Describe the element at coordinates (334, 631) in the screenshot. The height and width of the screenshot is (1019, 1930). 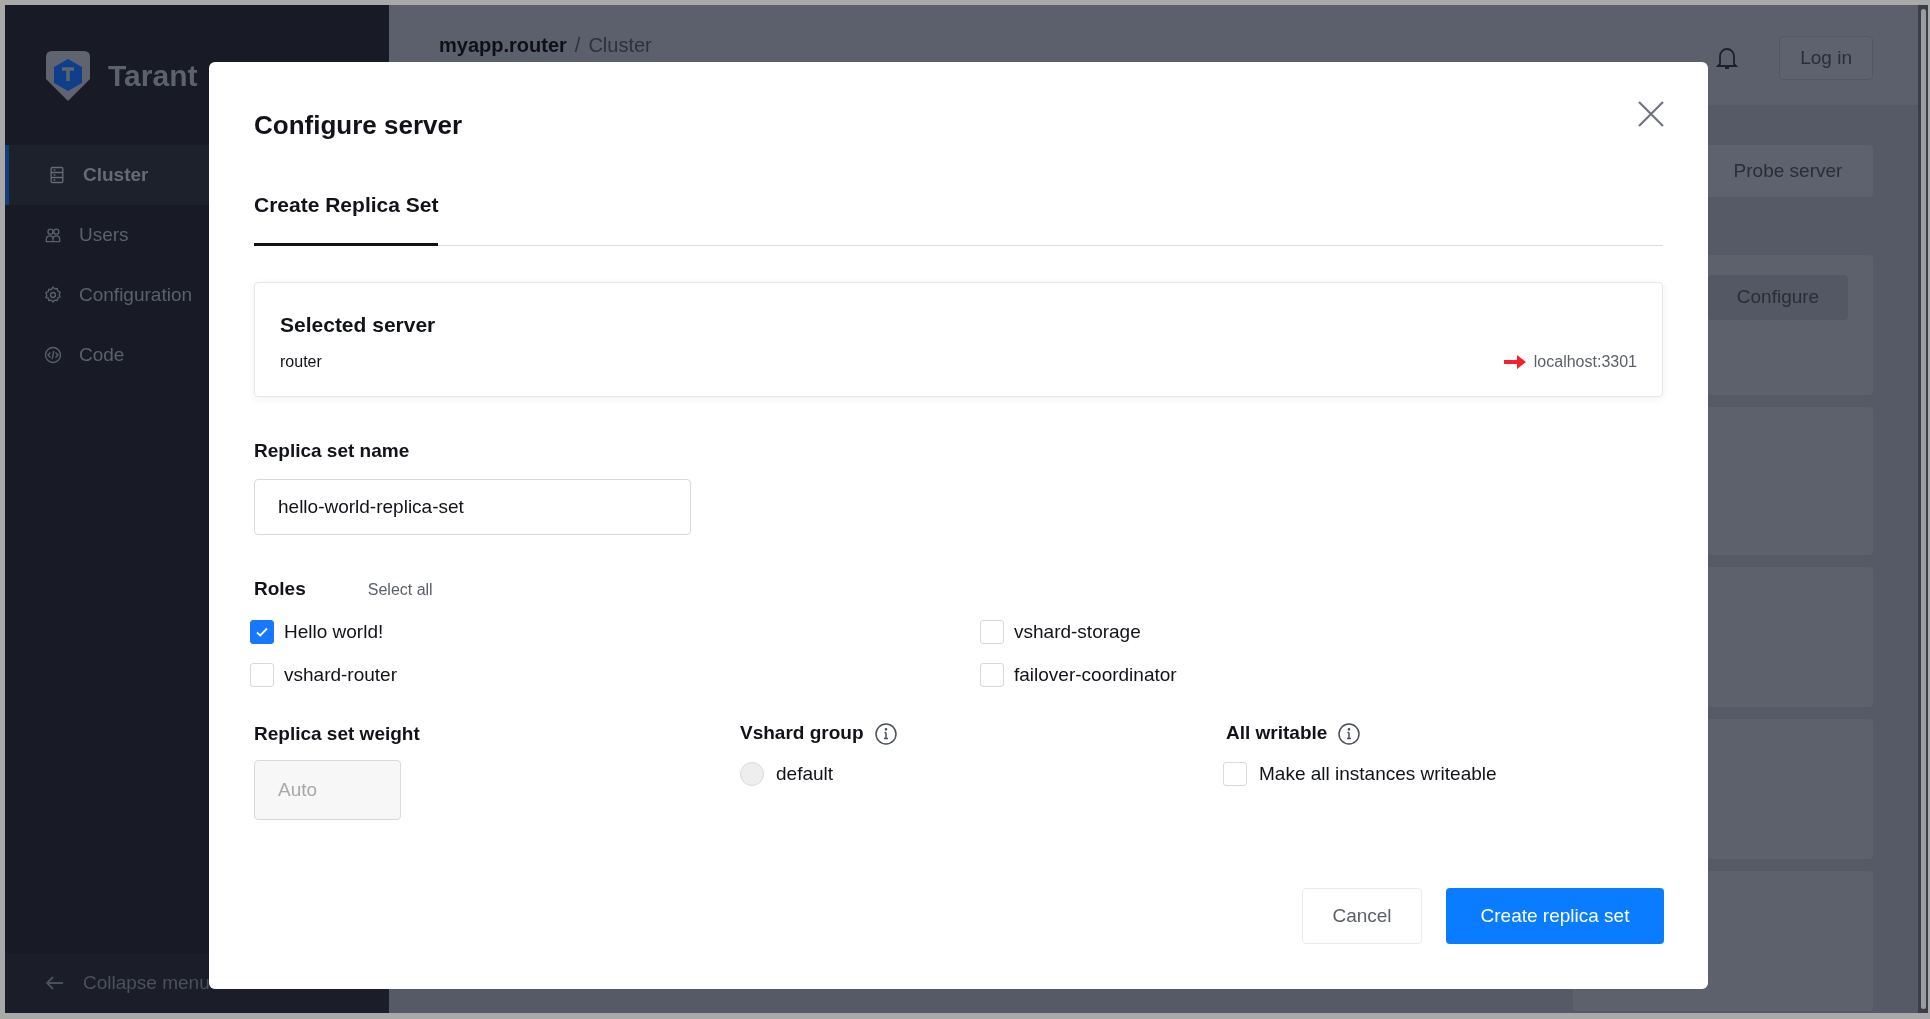
I see `role-label: Hello world!` at that location.